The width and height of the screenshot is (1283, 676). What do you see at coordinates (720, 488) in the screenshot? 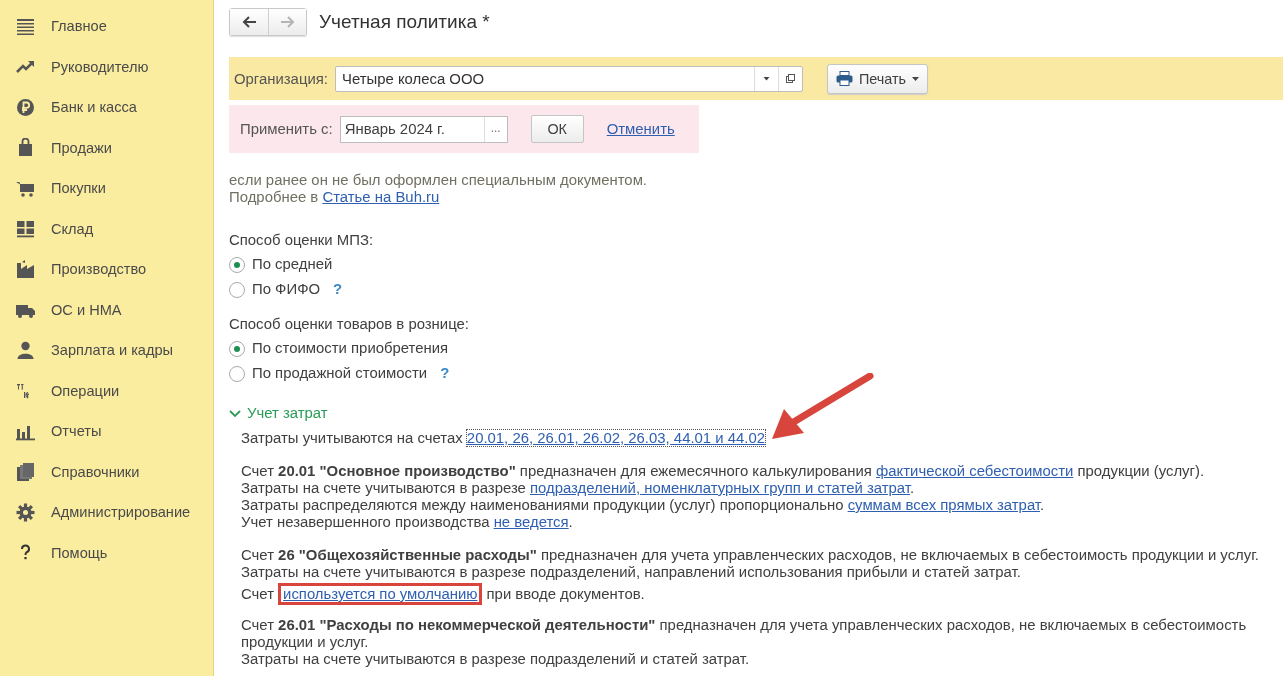
I see `link: подразделений, номенклатурных групп и статей затрат` at bounding box center [720, 488].